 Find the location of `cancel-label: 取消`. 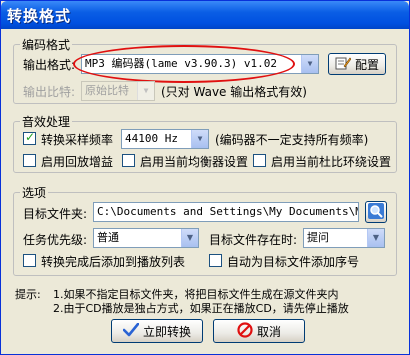

cancel-label: 取消 is located at coordinates (268, 331).